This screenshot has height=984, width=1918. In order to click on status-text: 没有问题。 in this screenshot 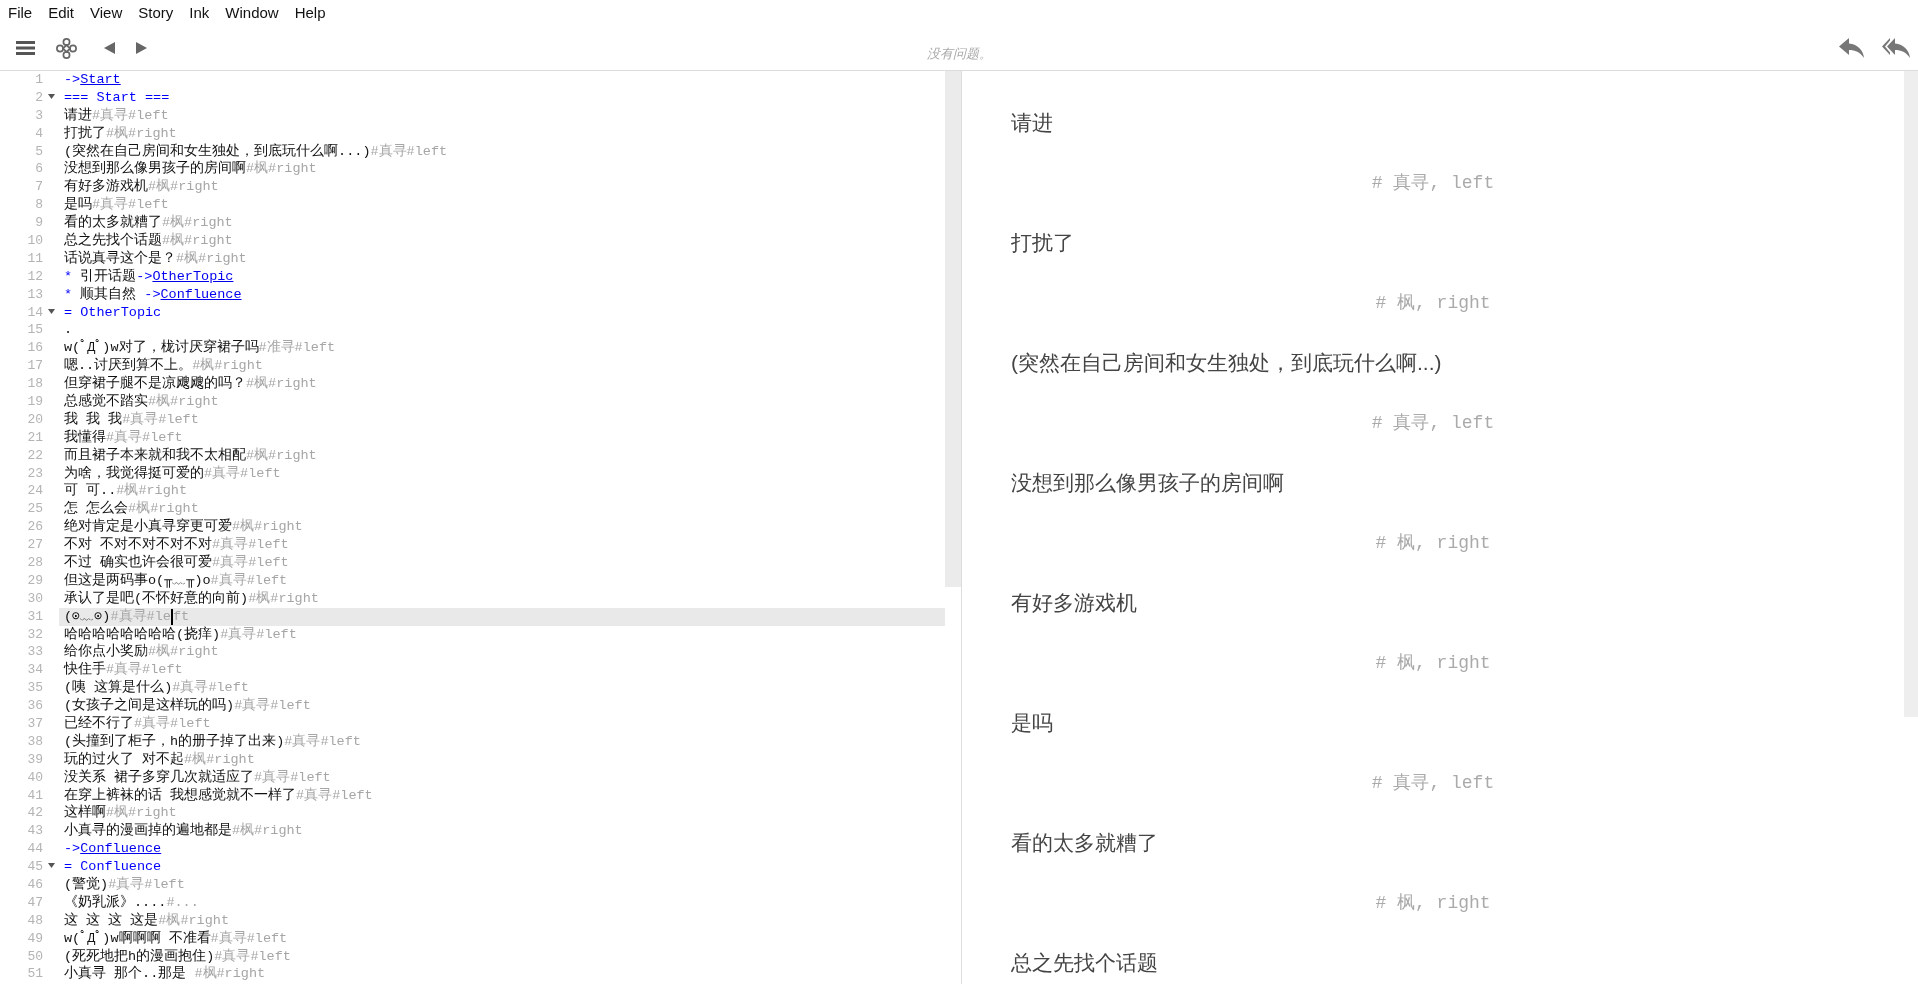, I will do `click(959, 54)`.